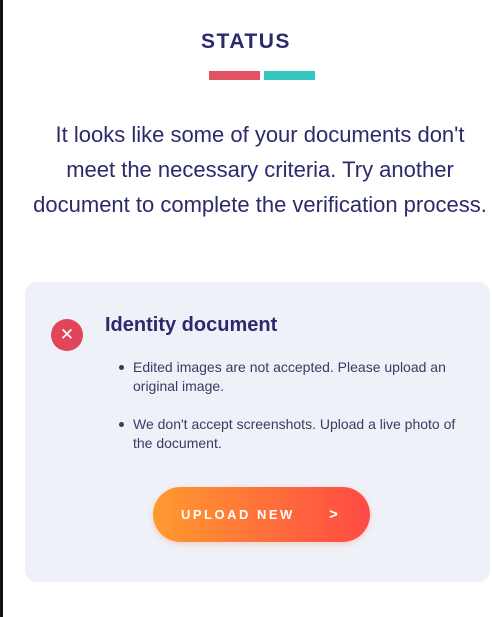  Describe the element at coordinates (191, 325) in the screenshot. I see `card-title: Identity document` at that location.